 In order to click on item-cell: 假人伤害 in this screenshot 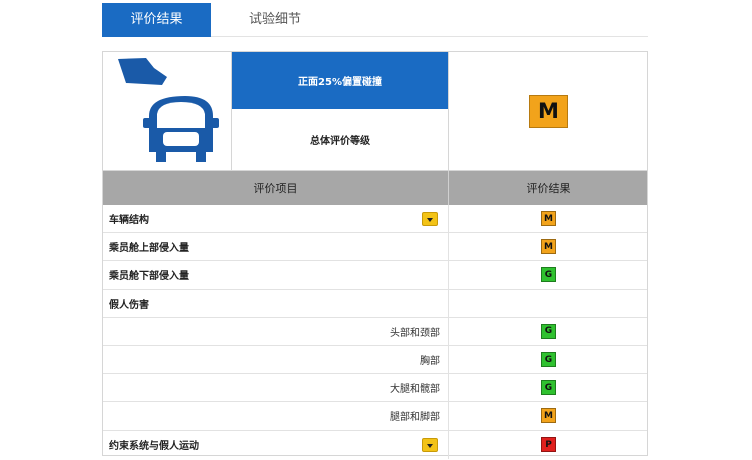, I will do `click(276, 303)`.